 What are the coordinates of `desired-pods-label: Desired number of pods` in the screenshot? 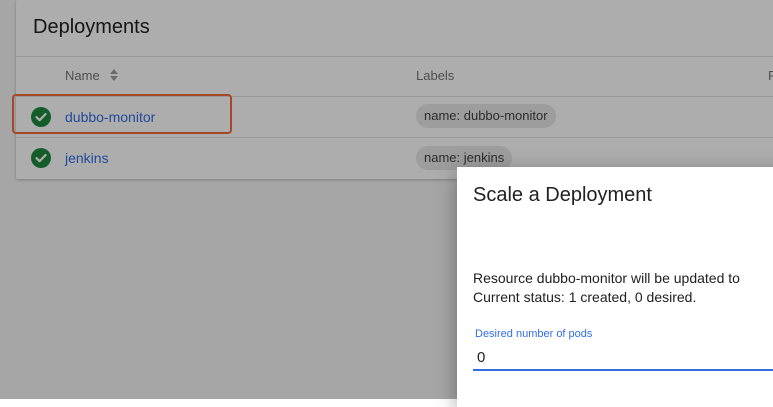 It's located at (534, 334).